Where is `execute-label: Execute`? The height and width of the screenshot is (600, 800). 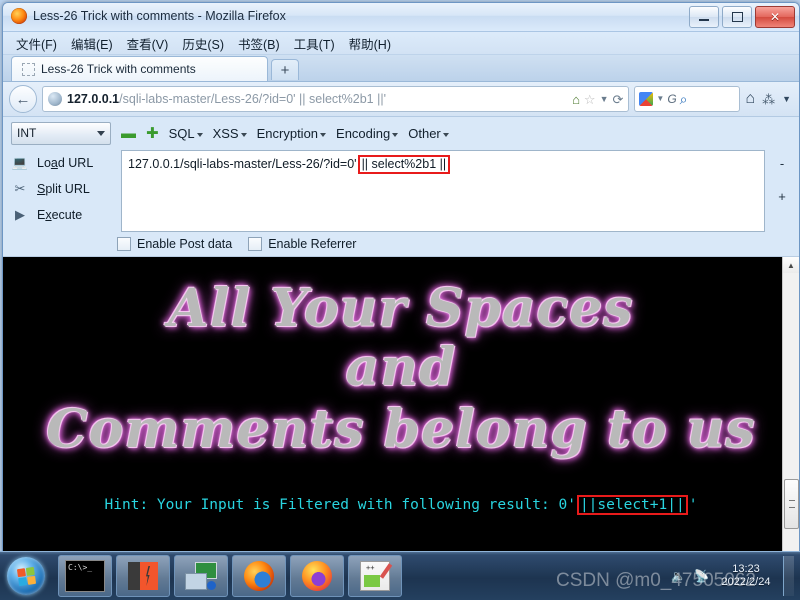
execute-label: Execute is located at coordinates (60, 215).